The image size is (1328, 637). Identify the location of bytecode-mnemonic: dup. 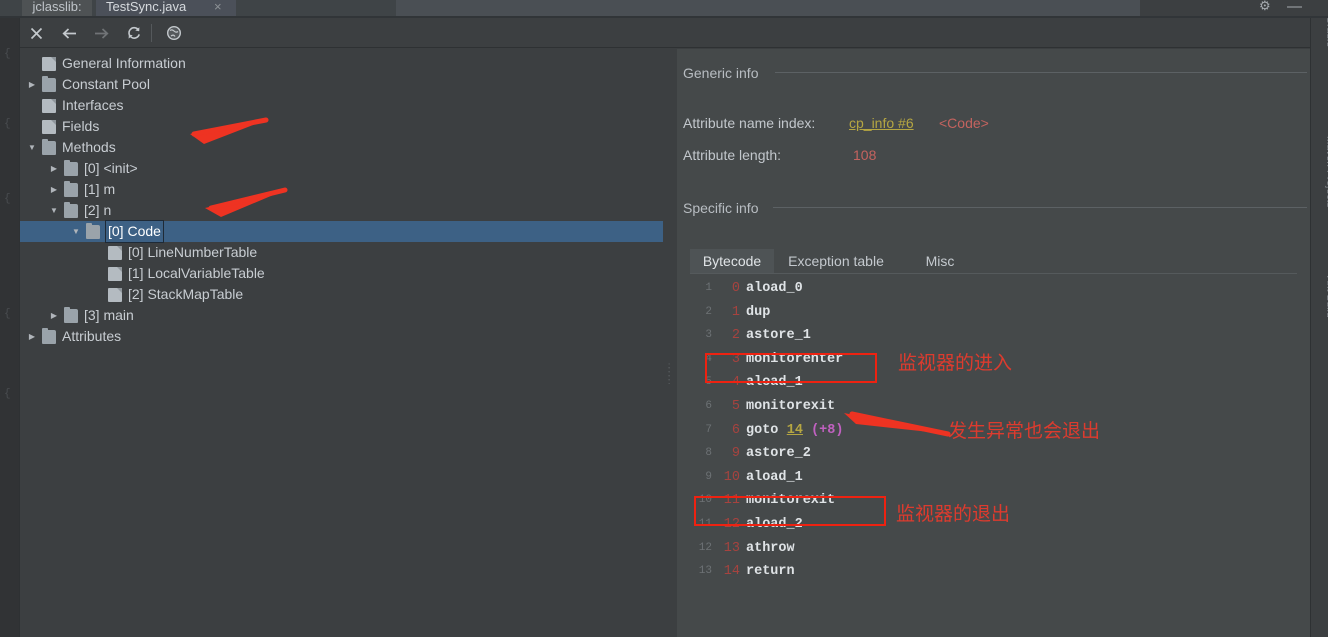
(758, 312).